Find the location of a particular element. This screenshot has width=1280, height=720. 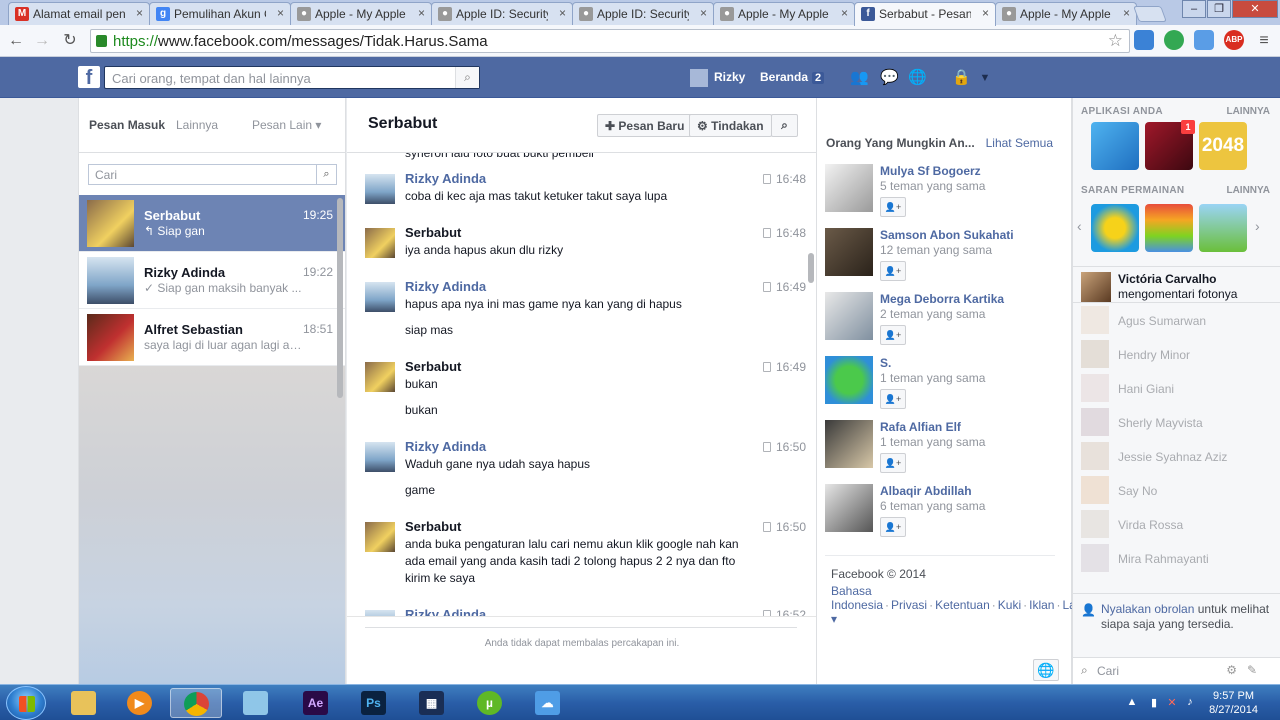

message-sender: Rizky Adinda is located at coordinates (445, 286).